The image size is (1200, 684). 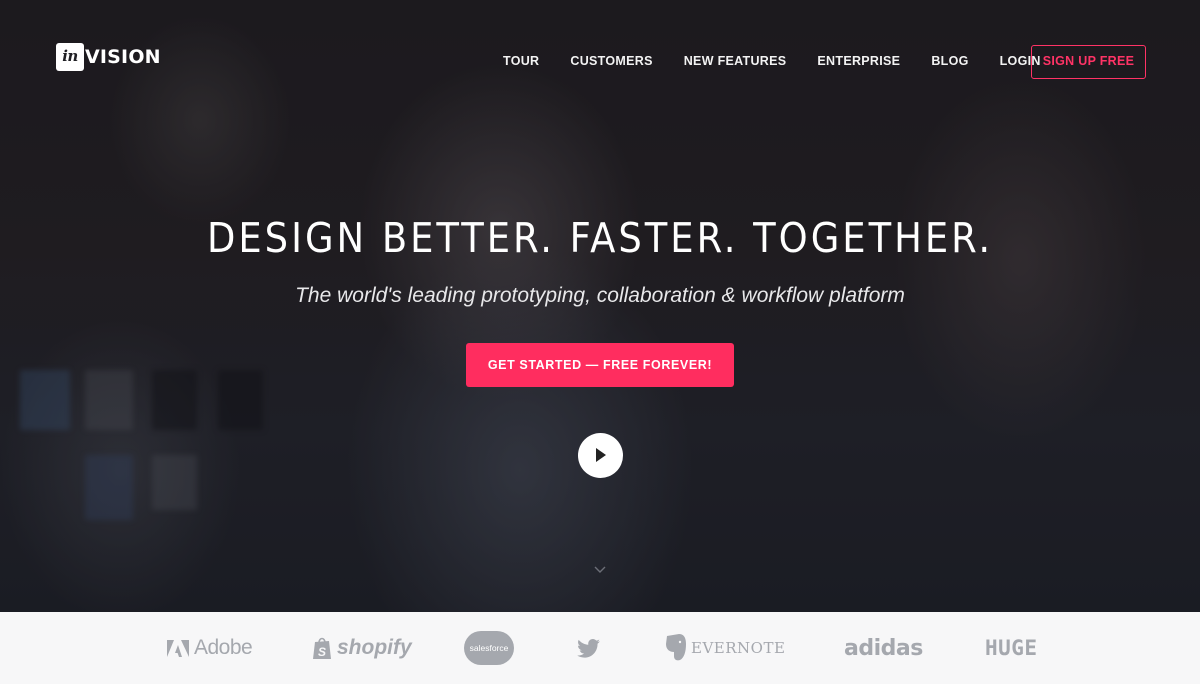 I want to click on logo-mark: in, so click(x=70, y=57).